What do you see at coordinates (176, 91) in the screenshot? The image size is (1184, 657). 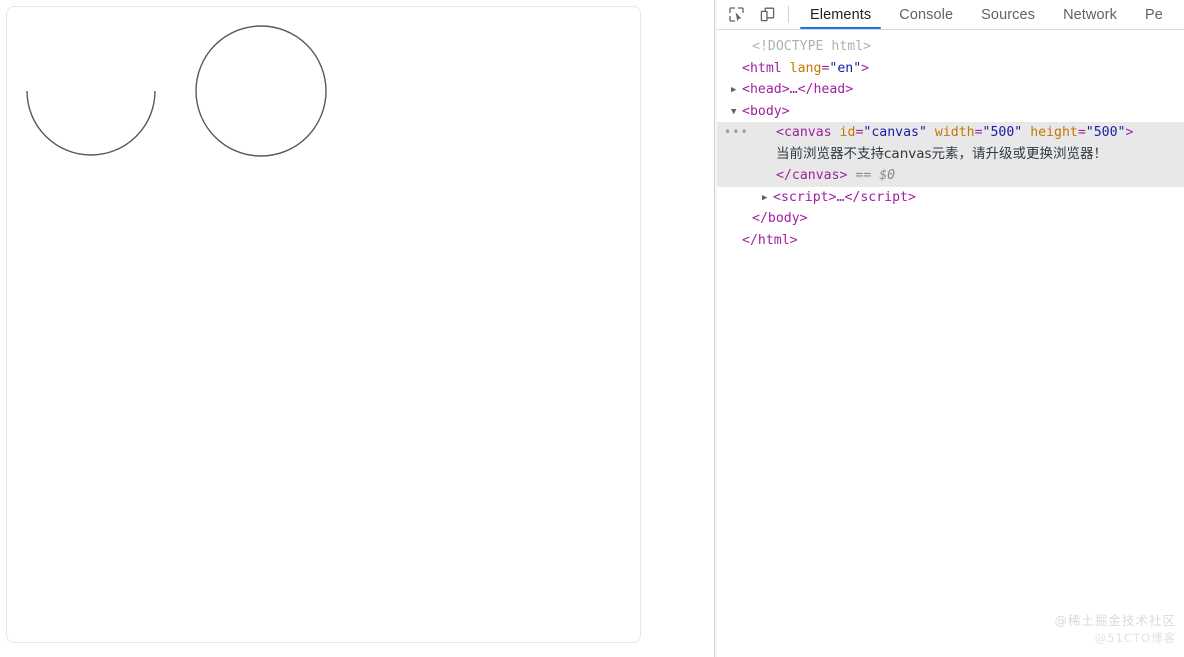 I see `canvas-drawing` at bounding box center [176, 91].